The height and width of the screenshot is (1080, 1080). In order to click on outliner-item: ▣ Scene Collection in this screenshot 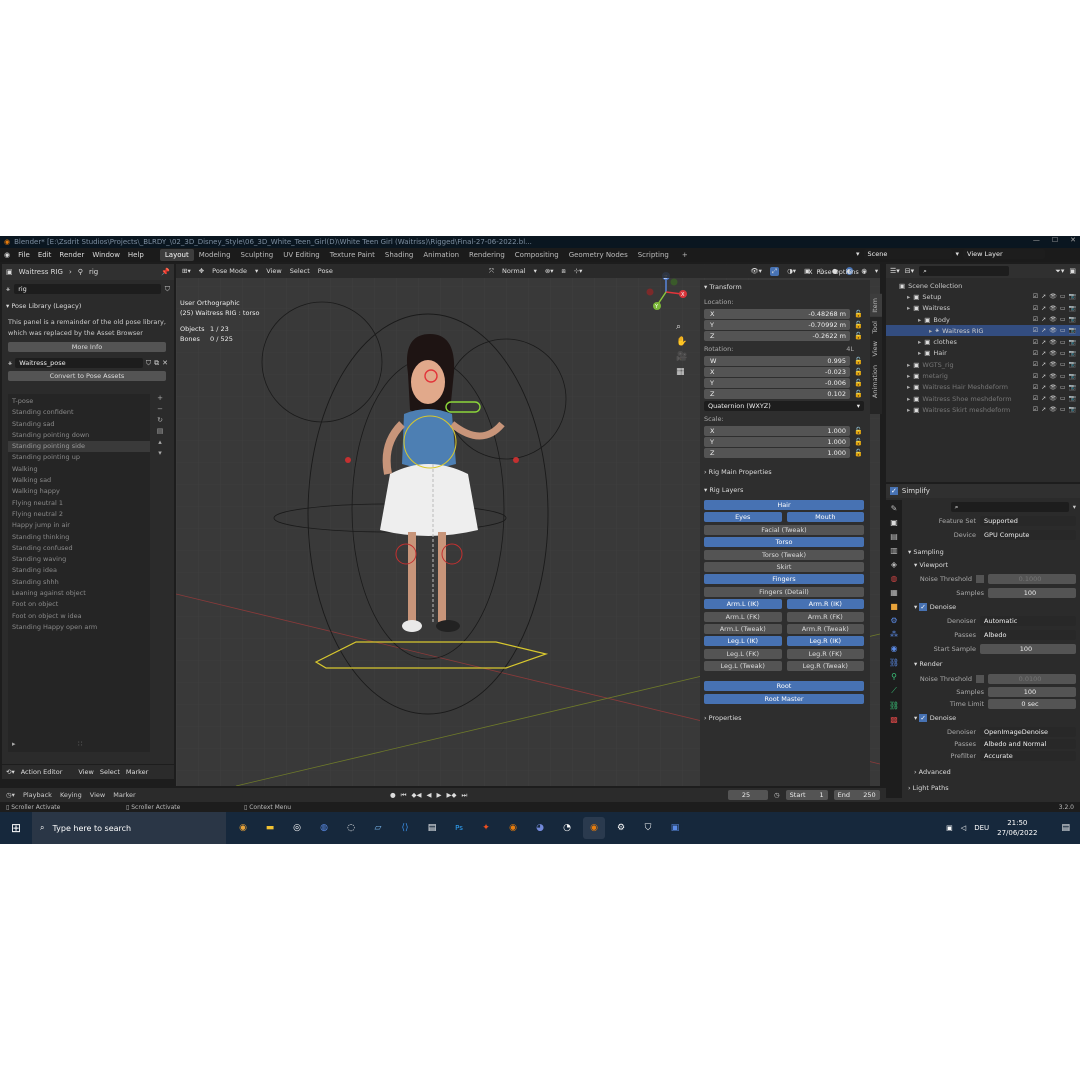, I will do `click(983, 285)`.